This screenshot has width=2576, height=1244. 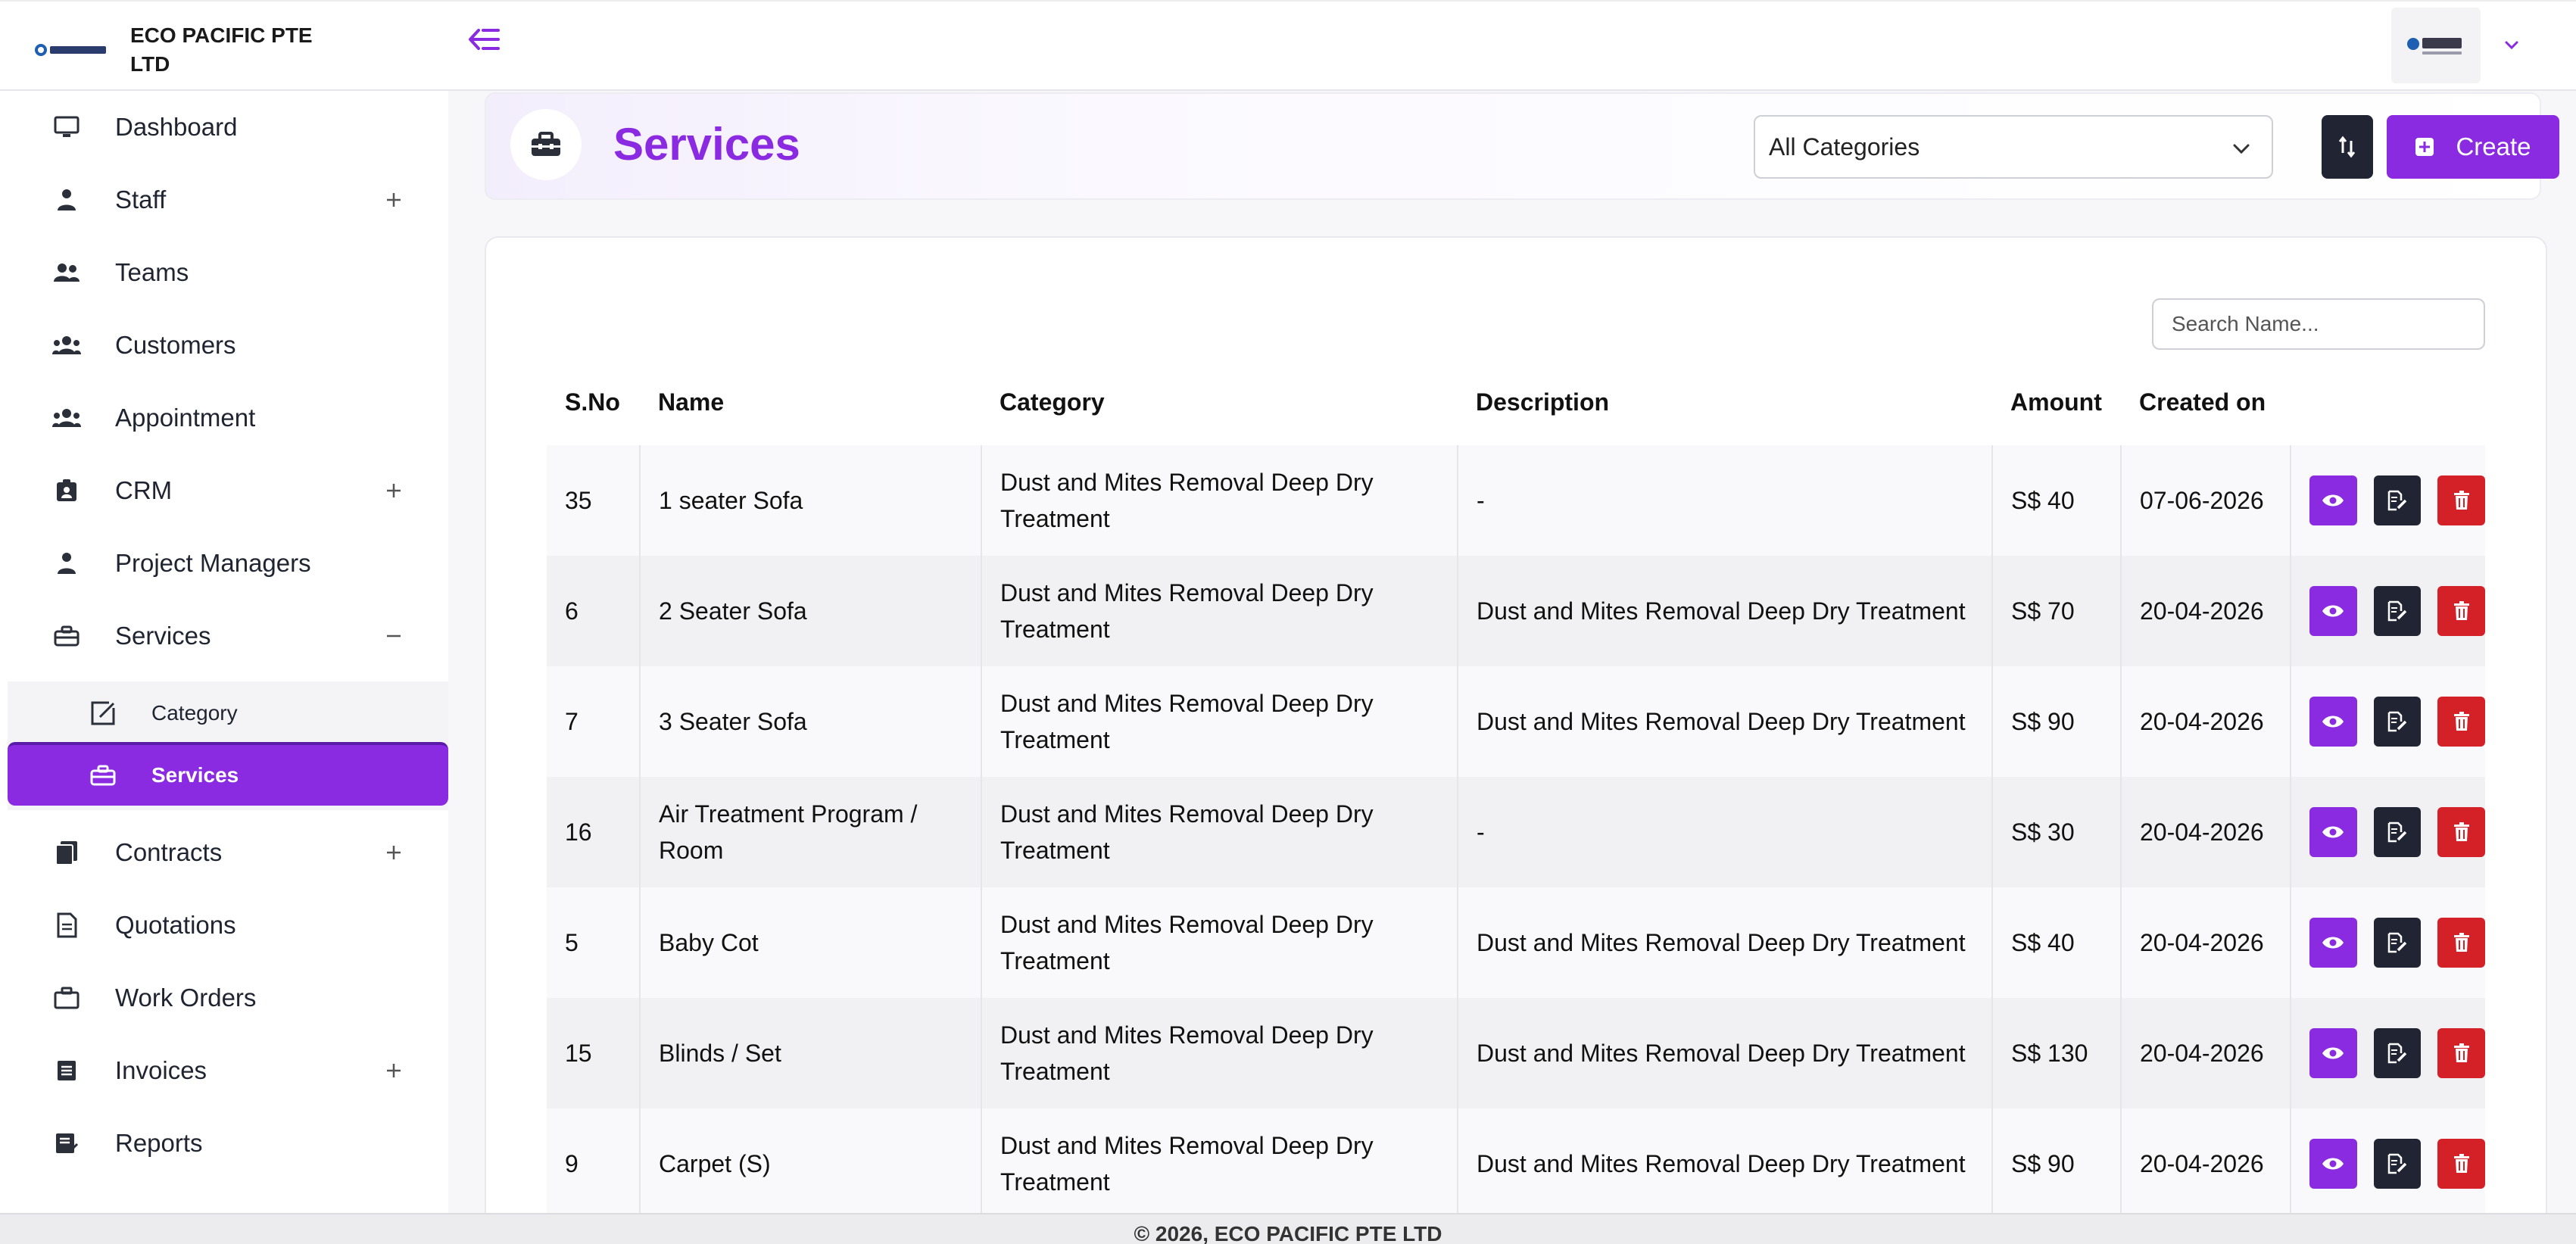 I want to click on brand-name: ECO PACIFIC PTE LTD, so click(x=221, y=49).